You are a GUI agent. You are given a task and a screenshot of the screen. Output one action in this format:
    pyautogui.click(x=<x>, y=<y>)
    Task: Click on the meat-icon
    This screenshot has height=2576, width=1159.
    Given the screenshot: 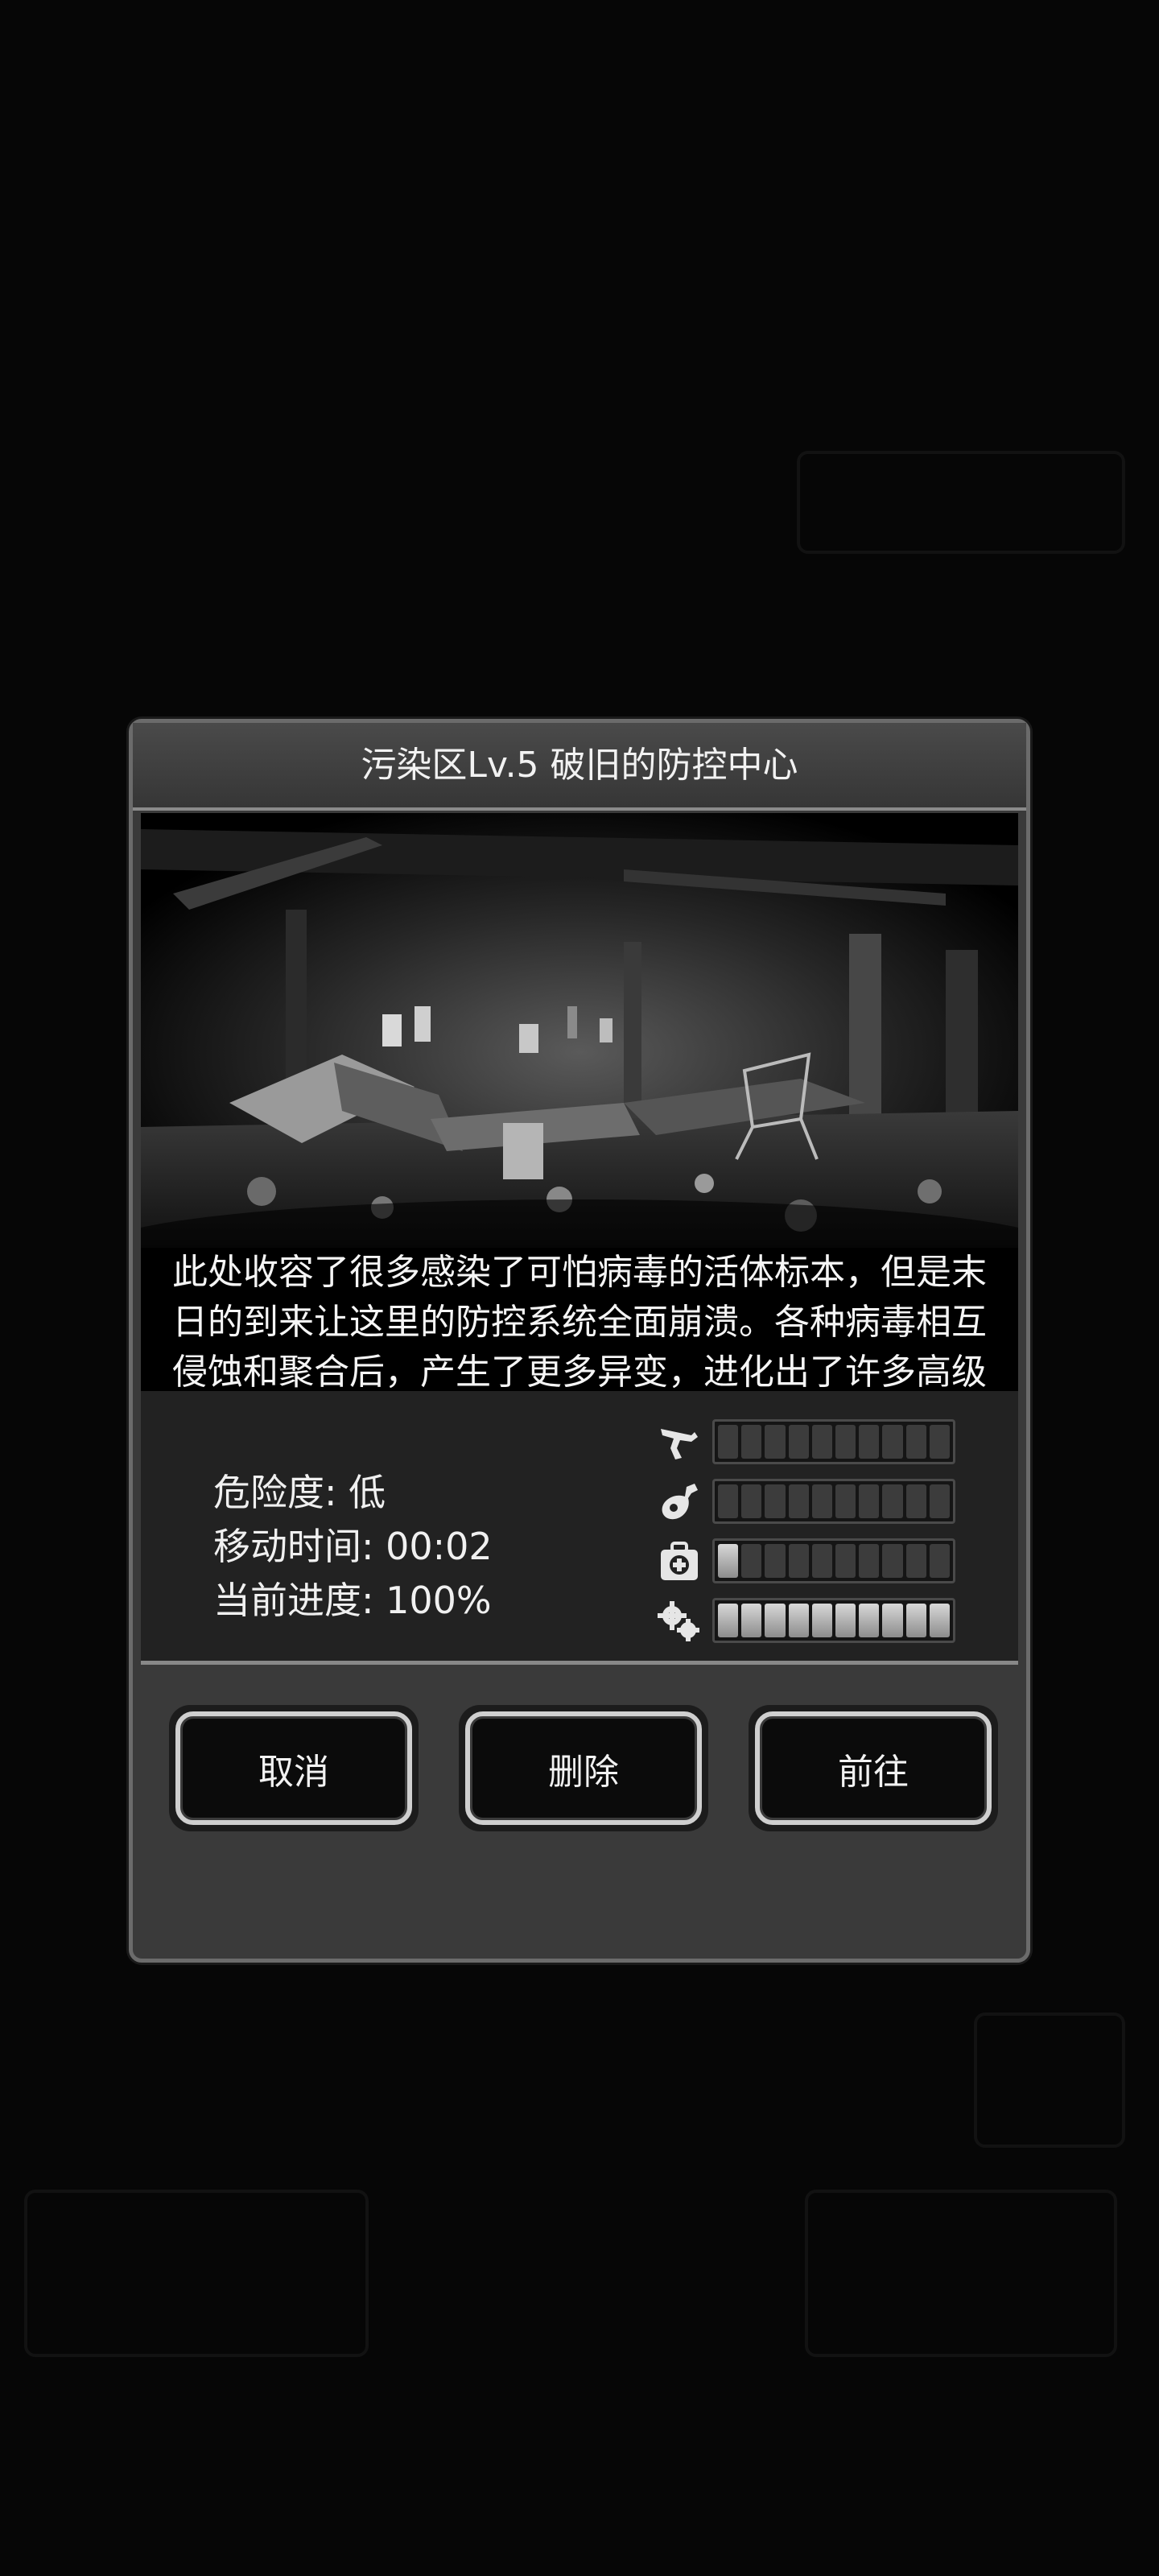 What is the action you would take?
    pyautogui.click(x=680, y=1502)
    